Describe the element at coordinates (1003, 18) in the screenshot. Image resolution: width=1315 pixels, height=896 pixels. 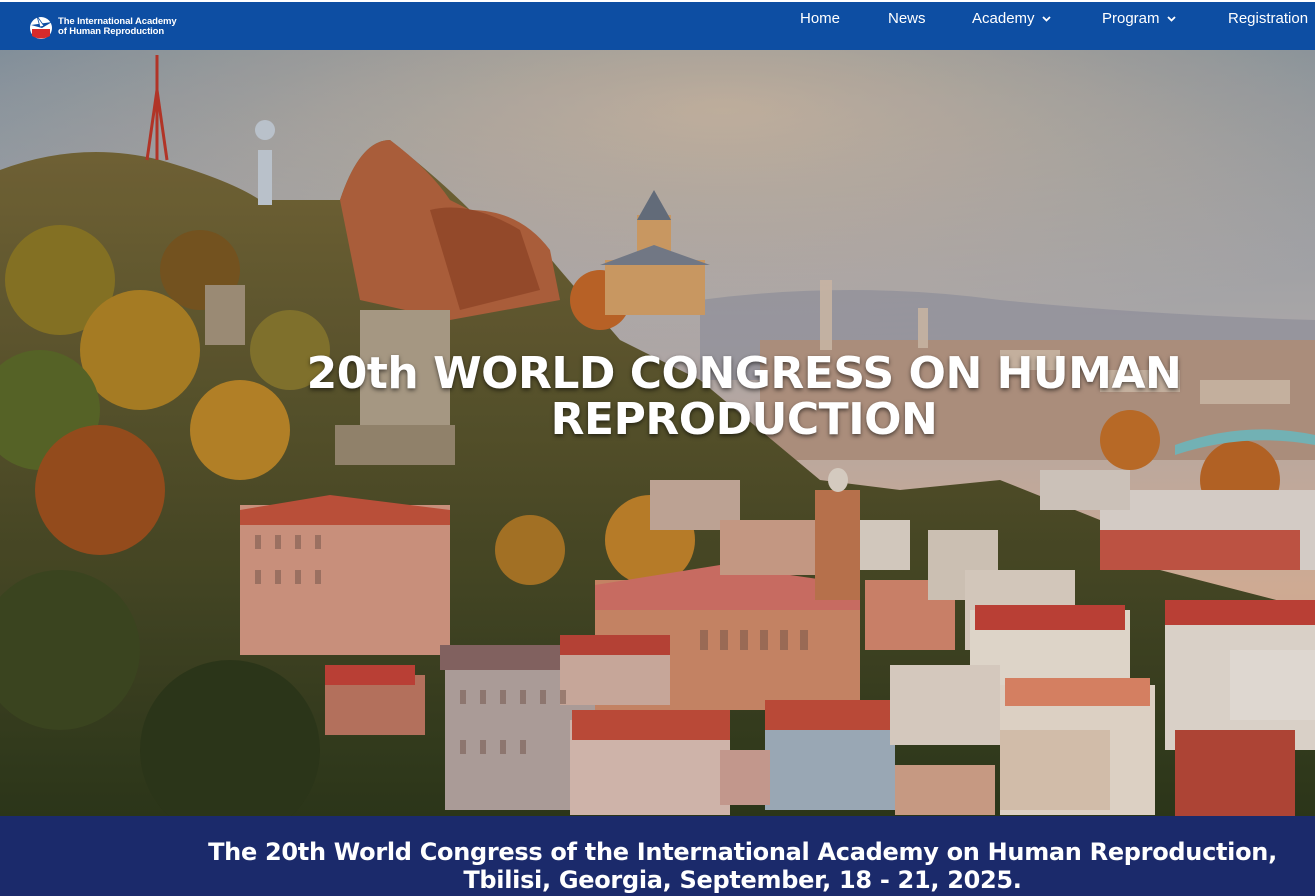
I see `nav-academy-label: Academy` at that location.